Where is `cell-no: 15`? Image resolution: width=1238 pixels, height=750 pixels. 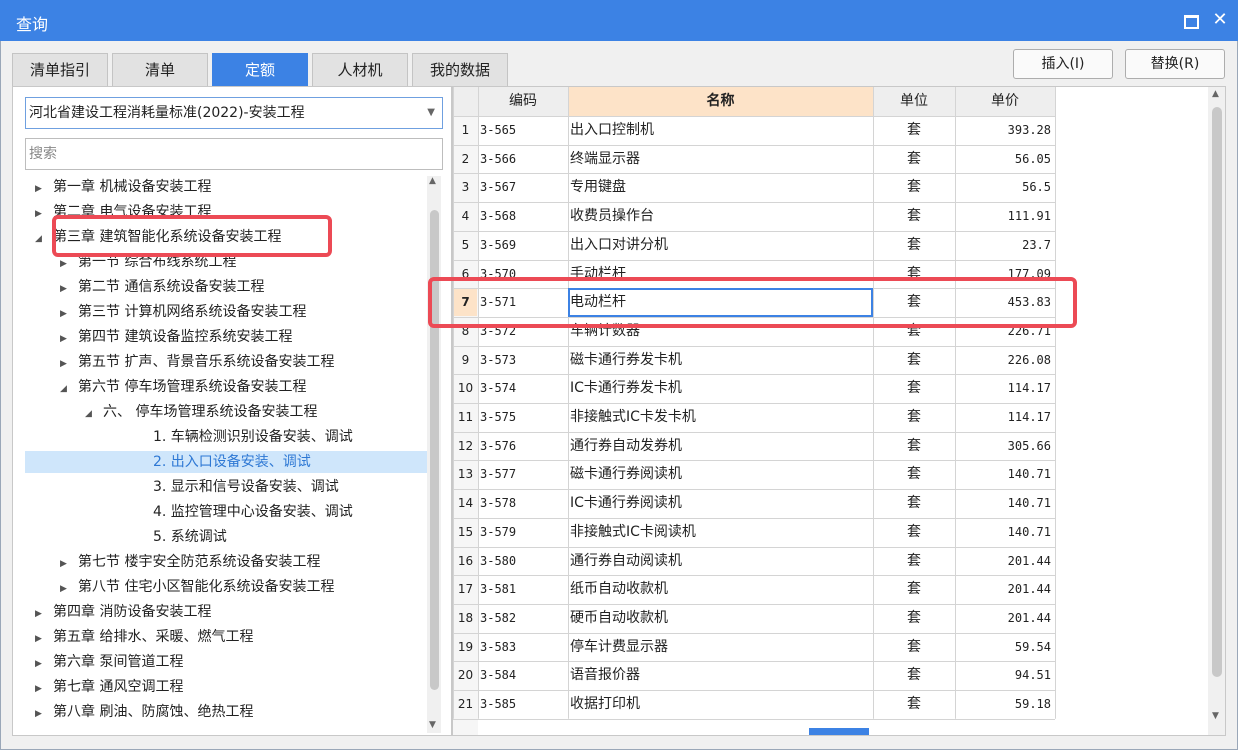
cell-no: 15 is located at coordinates (465, 532).